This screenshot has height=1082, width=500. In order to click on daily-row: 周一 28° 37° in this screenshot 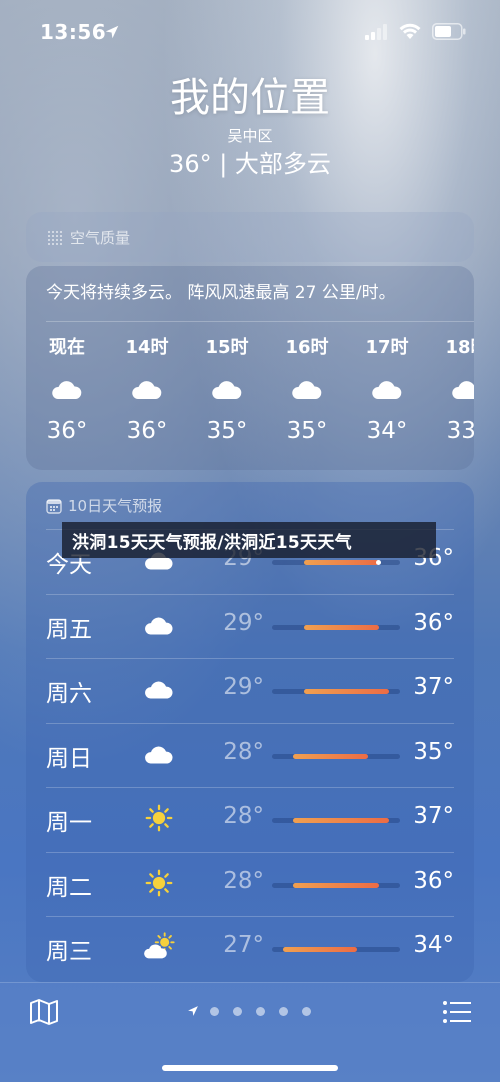, I will do `click(250, 819)`.